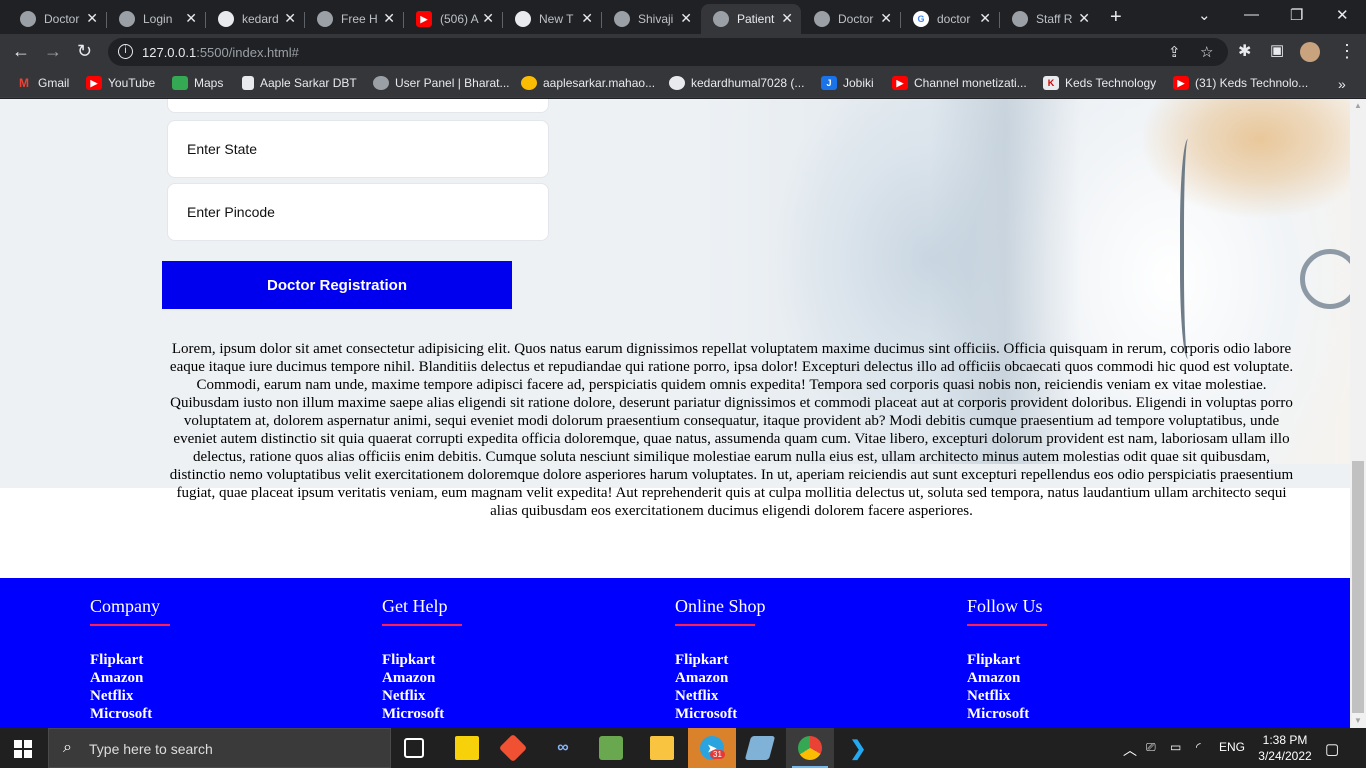  Describe the element at coordinates (120, 83) in the screenshot. I see `bookmark-youtube: ▶ YouTube` at that location.